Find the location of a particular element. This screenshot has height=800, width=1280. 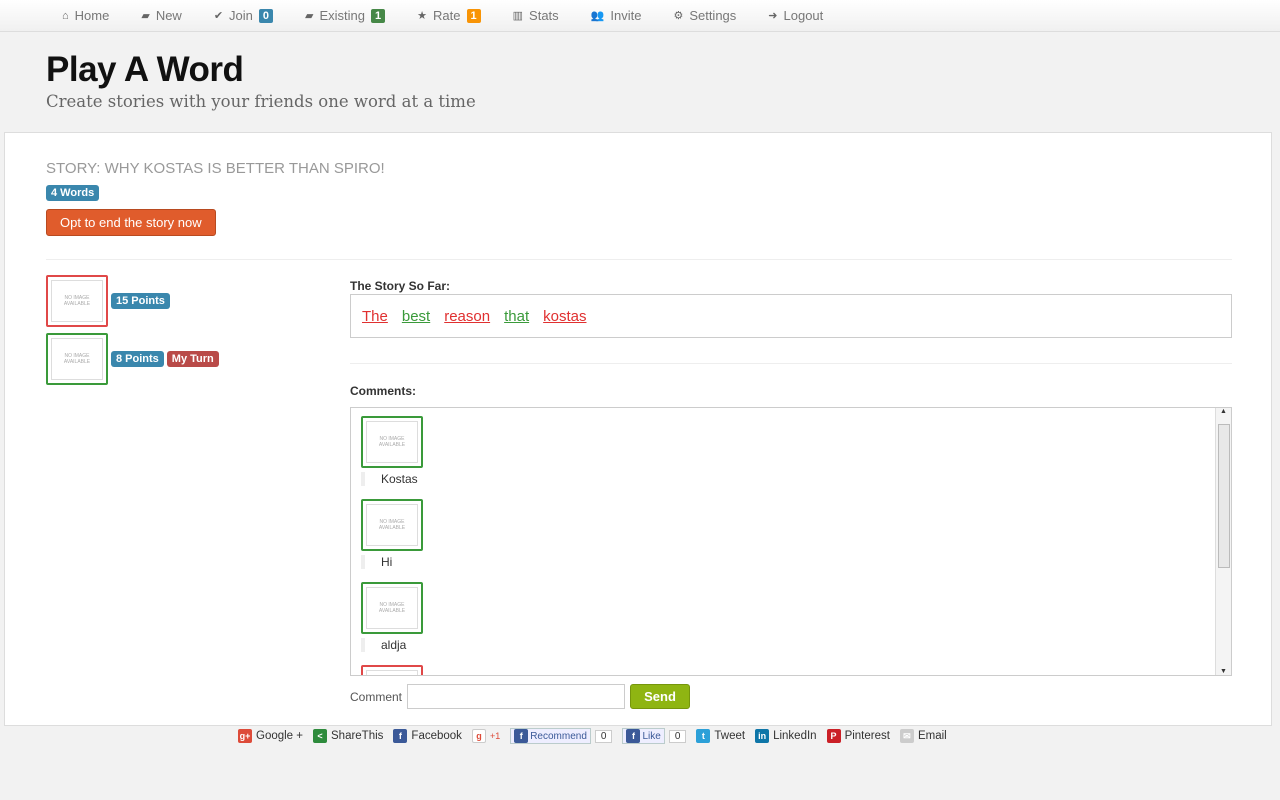

comment-item: NO IMAGE AVAILABLE Hi is located at coordinates (392, 534).